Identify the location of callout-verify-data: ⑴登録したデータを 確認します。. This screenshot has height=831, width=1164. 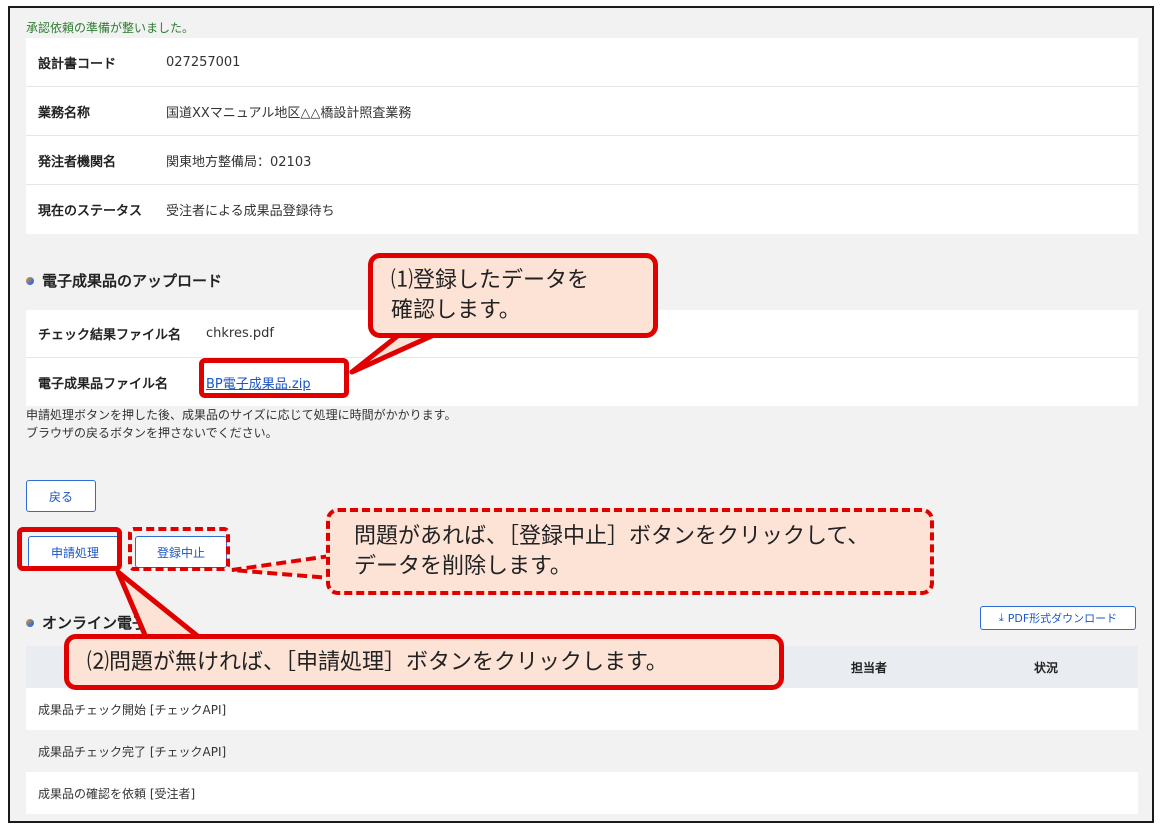
(513, 295).